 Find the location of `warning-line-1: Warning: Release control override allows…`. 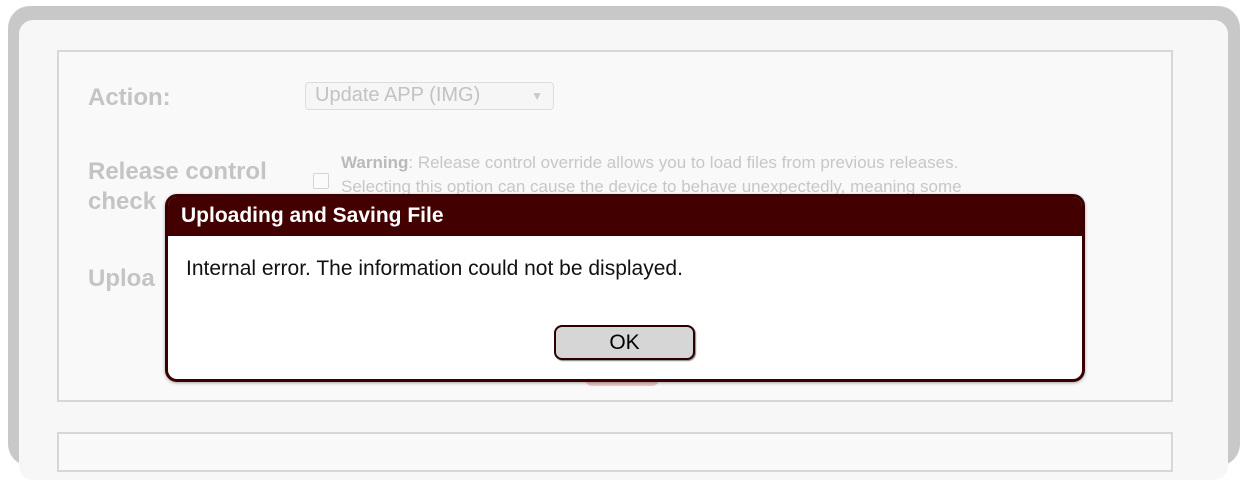

warning-line-1: Warning: Release control override allows… is located at coordinates (751, 163).